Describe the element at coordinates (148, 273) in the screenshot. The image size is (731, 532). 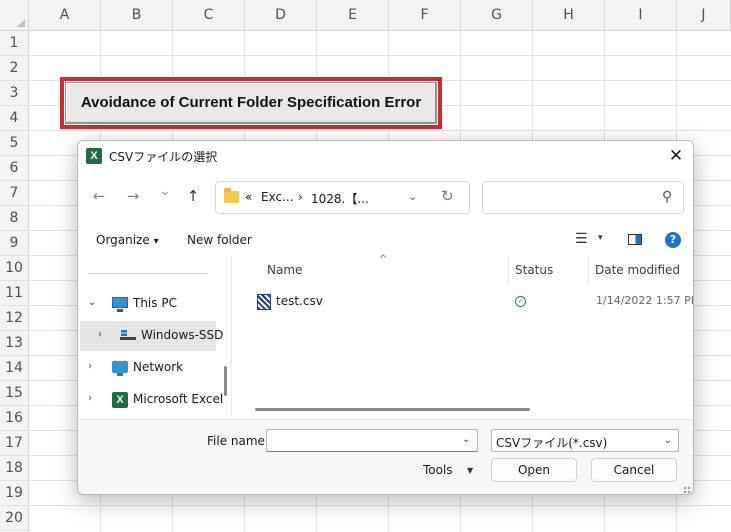
I see `divider` at that location.